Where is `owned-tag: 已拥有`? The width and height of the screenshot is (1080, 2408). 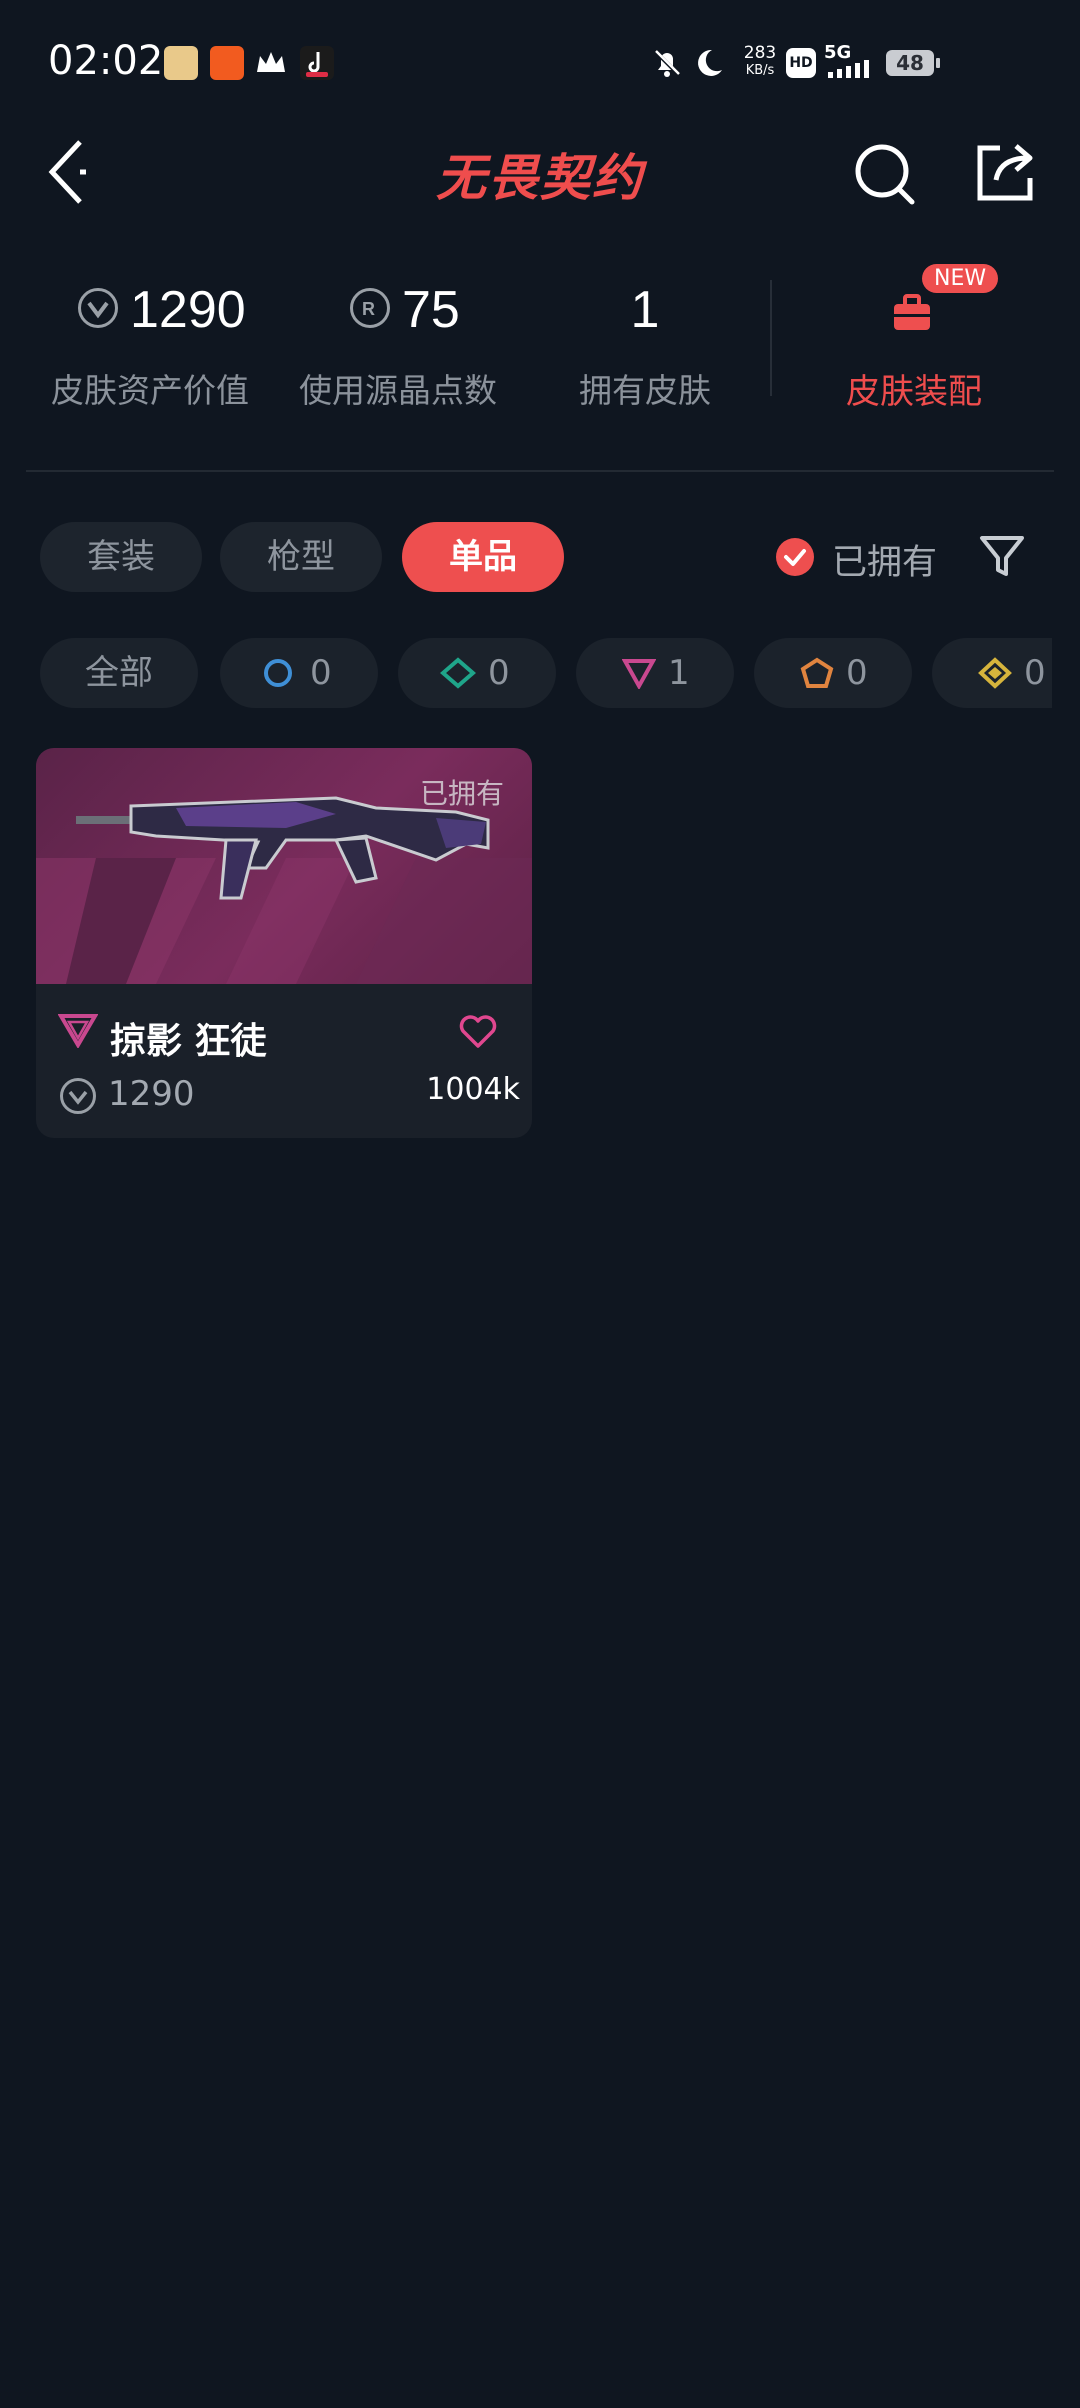
owned-tag: 已拥有 is located at coordinates (461, 793).